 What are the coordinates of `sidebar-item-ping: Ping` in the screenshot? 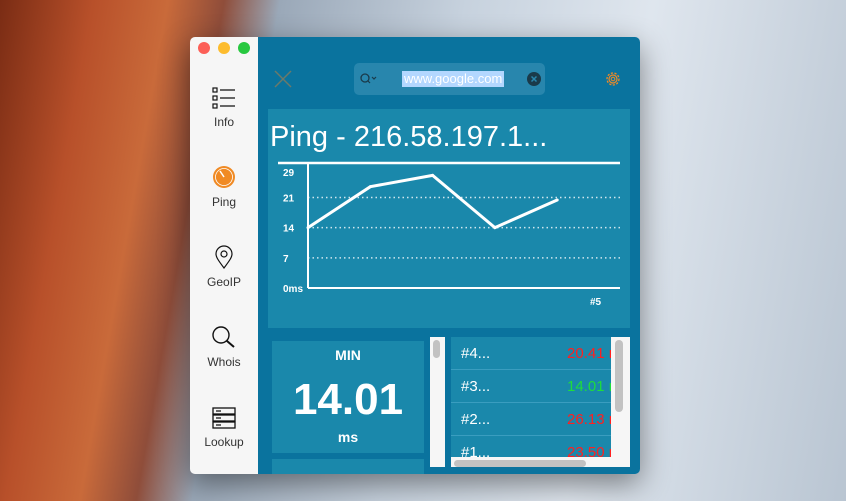 It's located at (224, 187).